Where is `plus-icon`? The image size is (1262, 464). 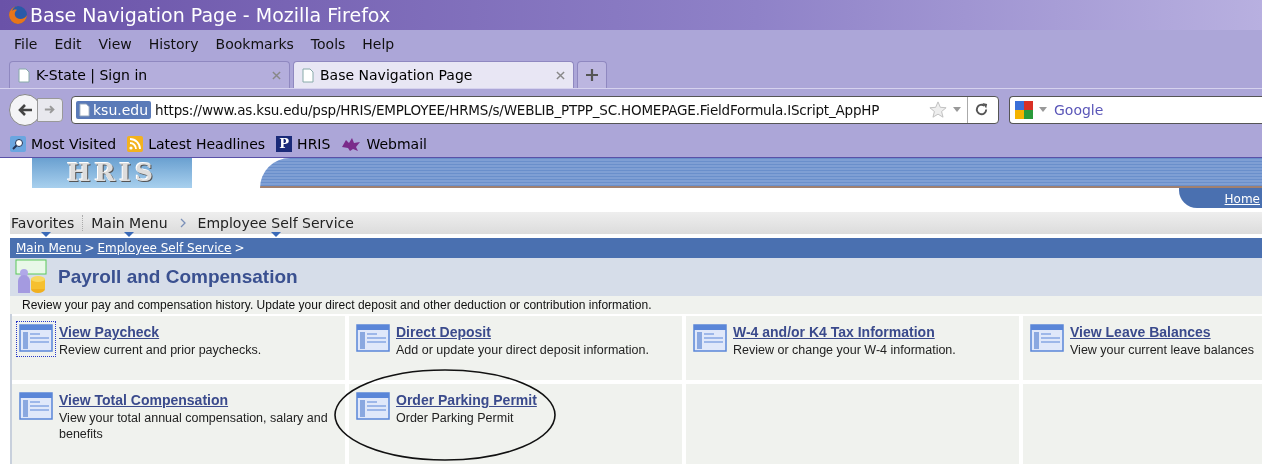 plus-icon is located at coordinates (592, 75).